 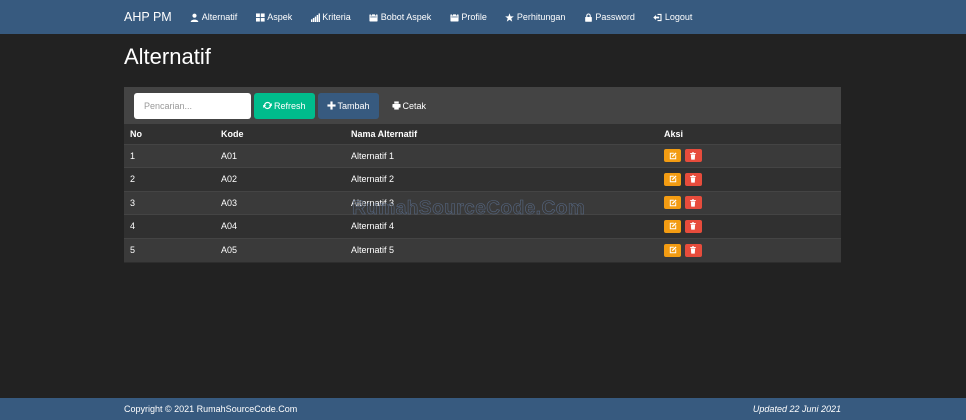 I want to click on signal-icon, so click(x=315, y=17).